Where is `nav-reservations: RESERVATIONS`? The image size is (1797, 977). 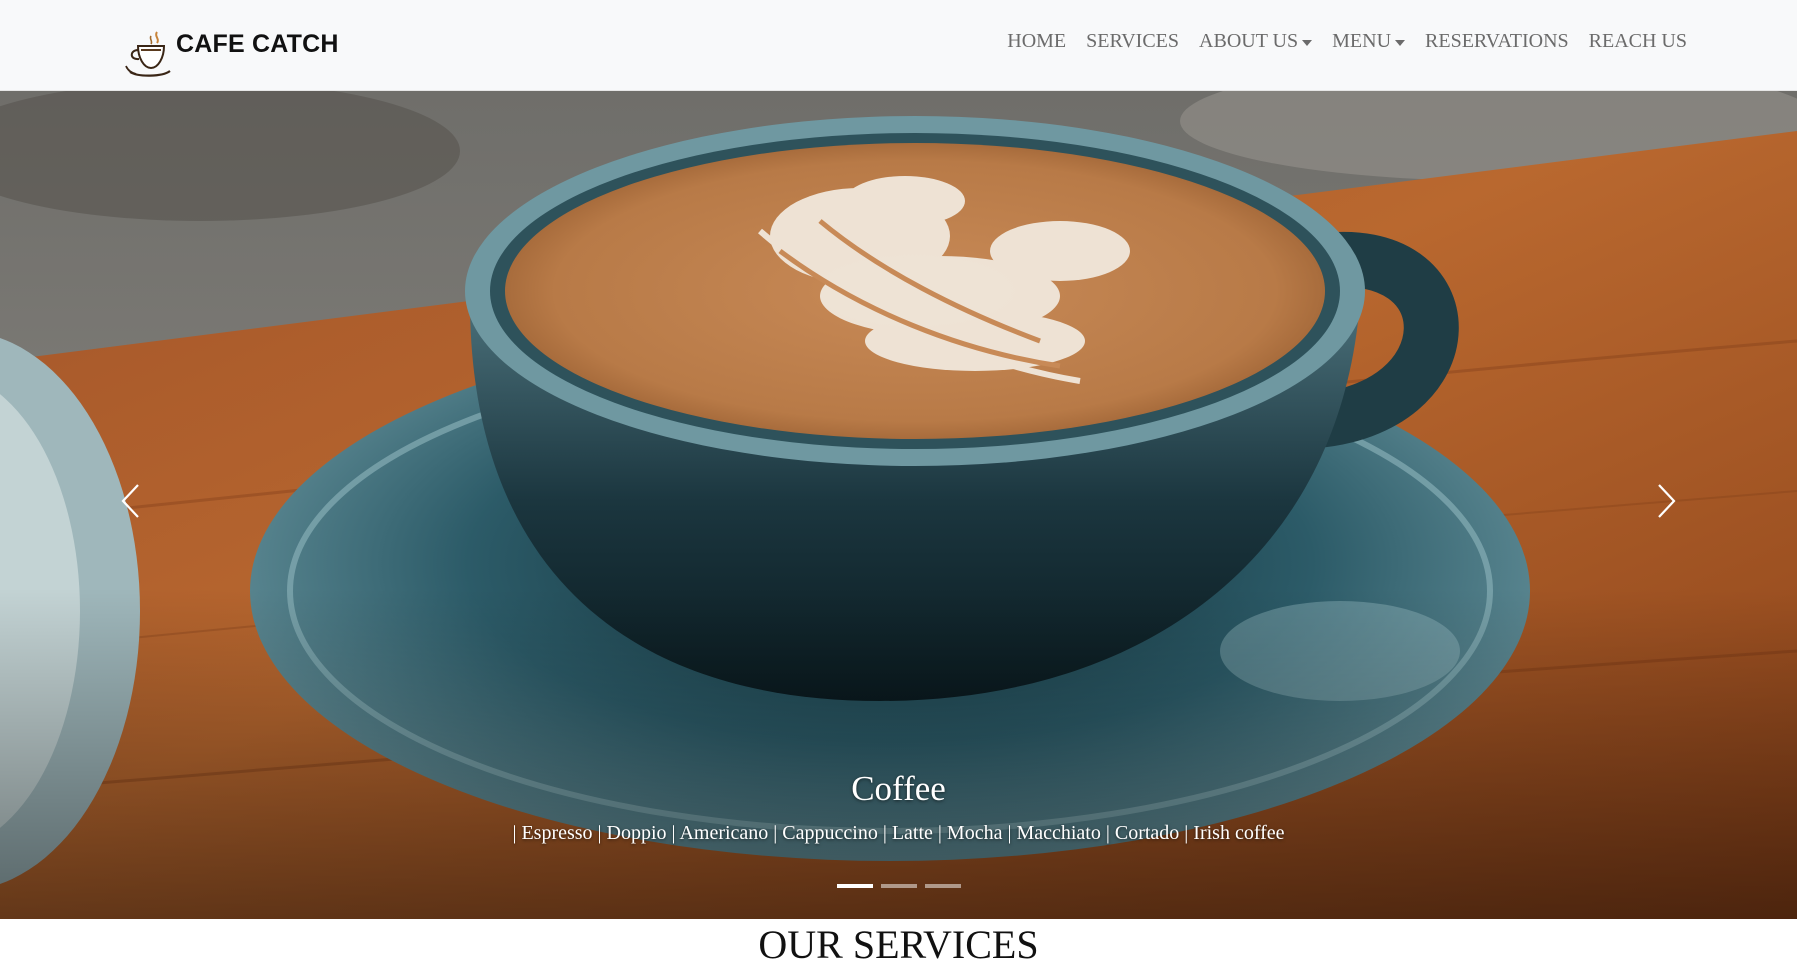
nav-reservations: RESERVATIONS is located at coordinates (1497, 41).